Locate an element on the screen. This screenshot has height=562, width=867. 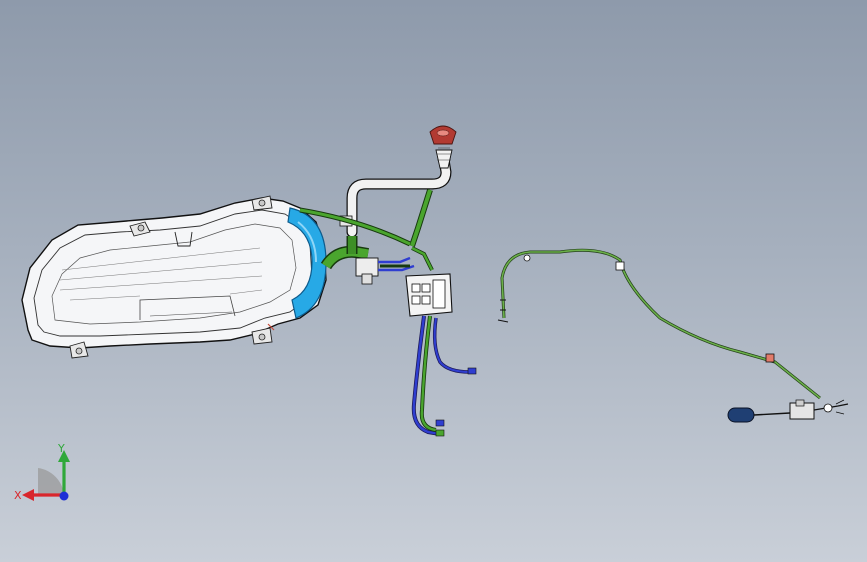
evap-canister is located at coordinates (429, 295).